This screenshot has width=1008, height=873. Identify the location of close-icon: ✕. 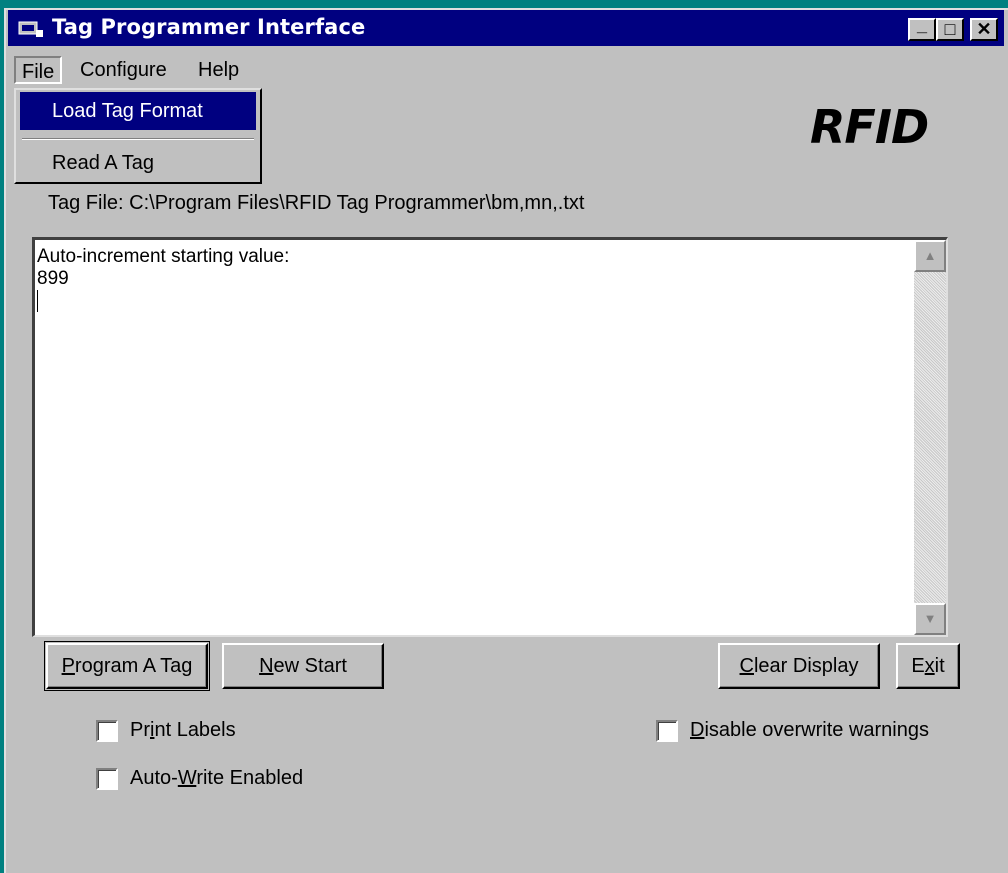
(984, 29).